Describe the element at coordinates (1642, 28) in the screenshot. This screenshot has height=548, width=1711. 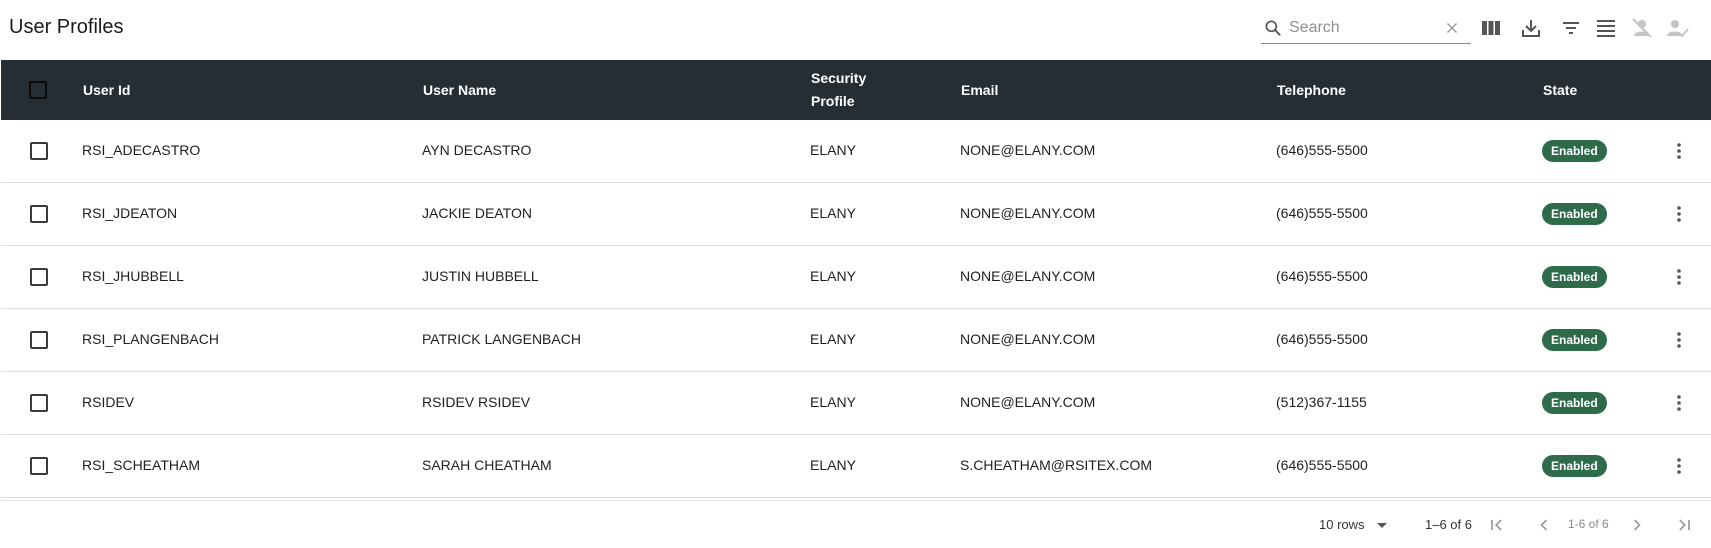
I see `disable-user-icon` at that location.